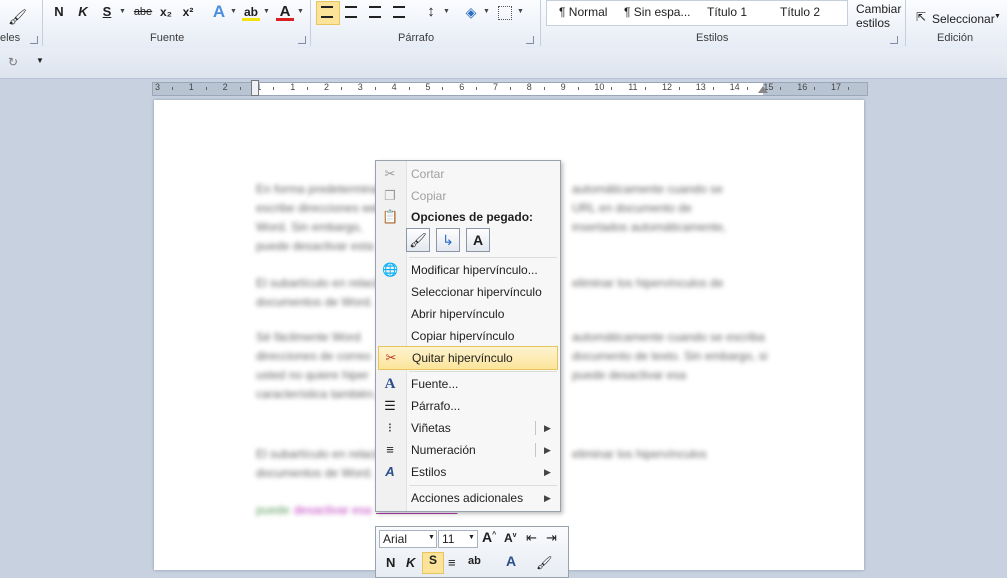 Image resolution: width=1007 pixels, height=578 pixels. What do you see at coordinates (107, 12) in the screenshot?
I see `underline-button: S` at bounding box center [107, 12].